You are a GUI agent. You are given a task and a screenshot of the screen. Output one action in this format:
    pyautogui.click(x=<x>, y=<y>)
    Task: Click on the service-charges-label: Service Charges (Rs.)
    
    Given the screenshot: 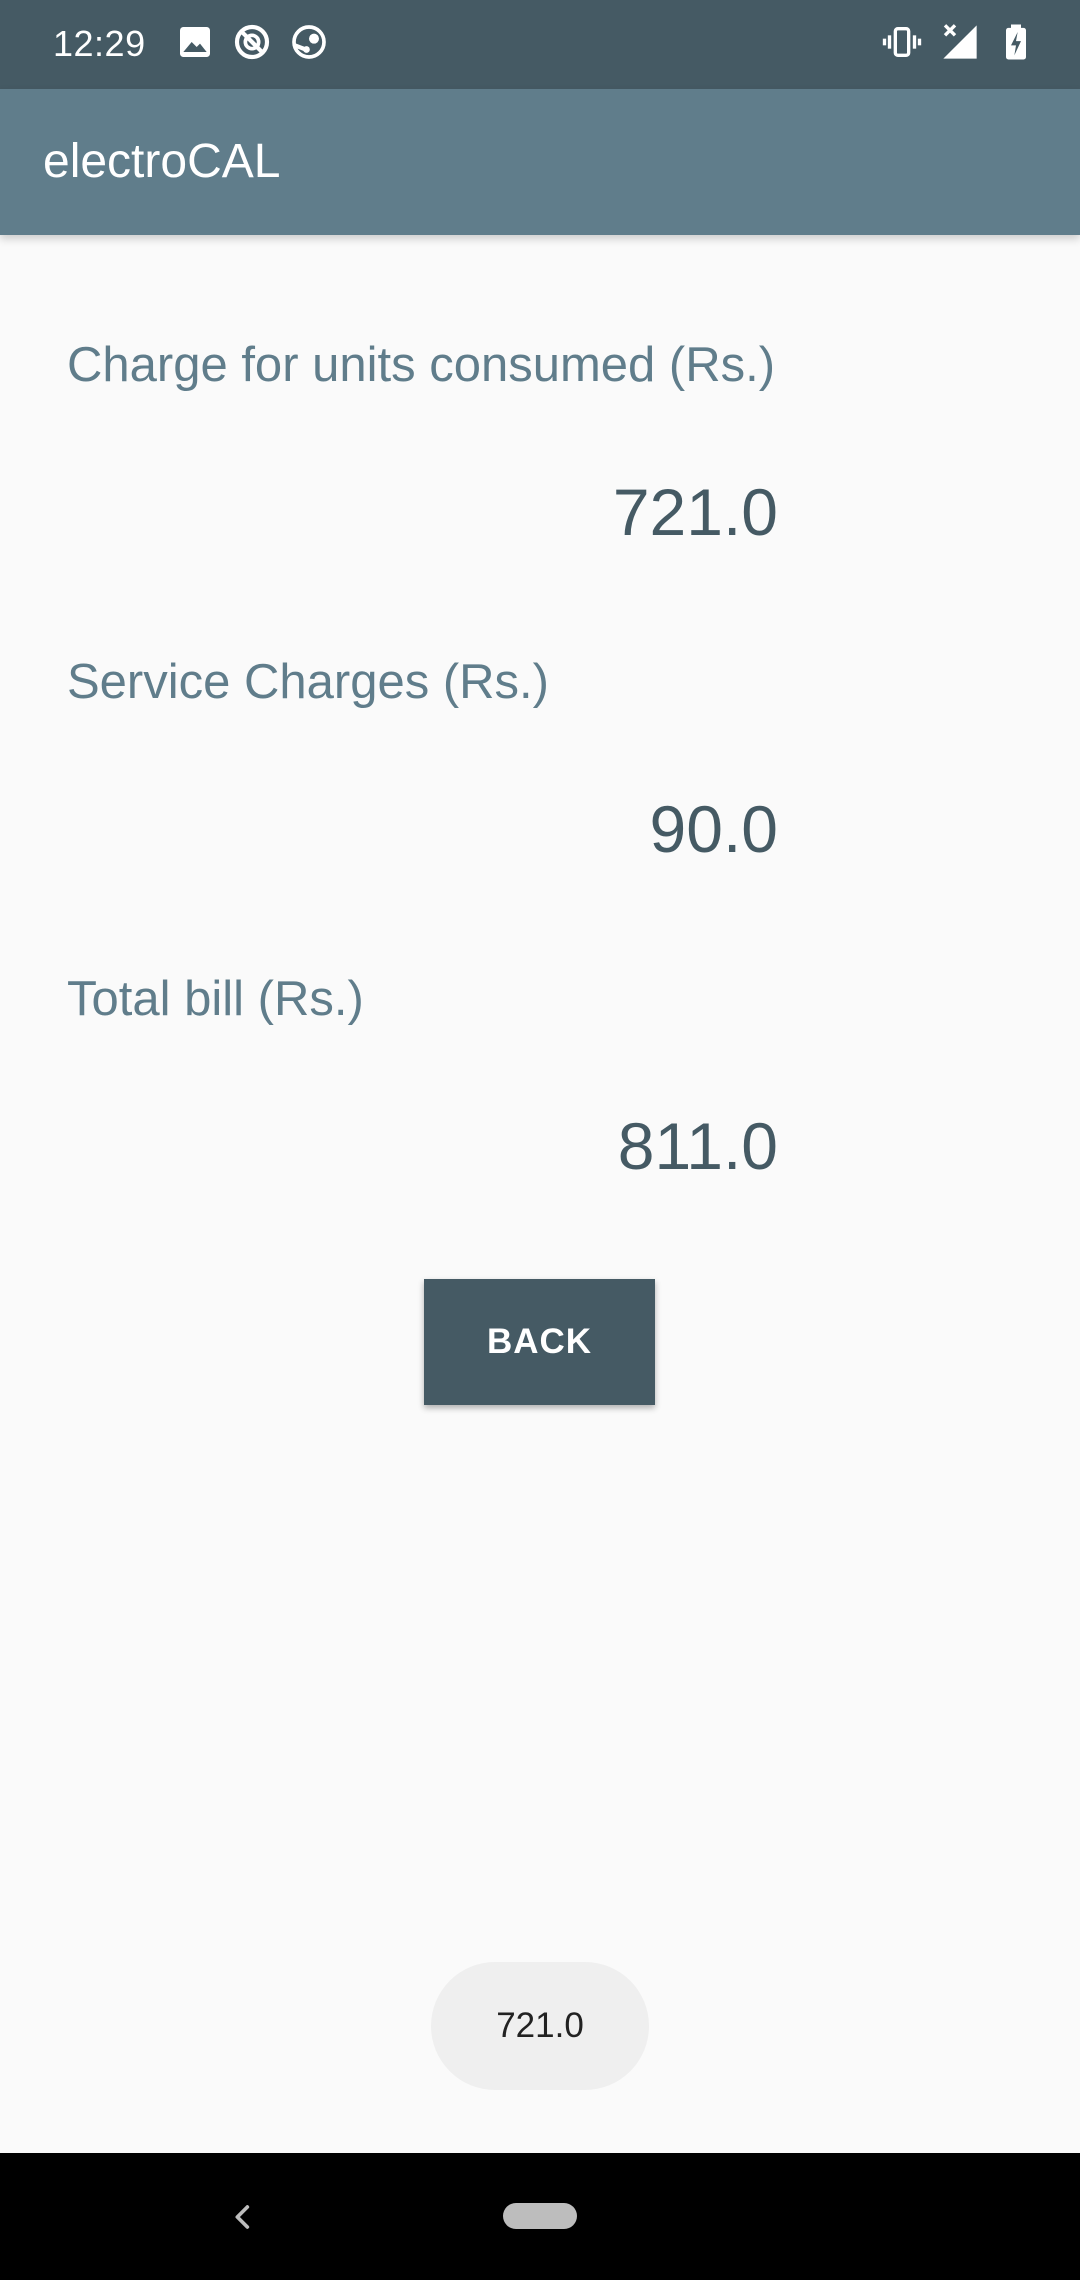 What is the action you would take?
    pyautogui.click(x=308, y=682)
    